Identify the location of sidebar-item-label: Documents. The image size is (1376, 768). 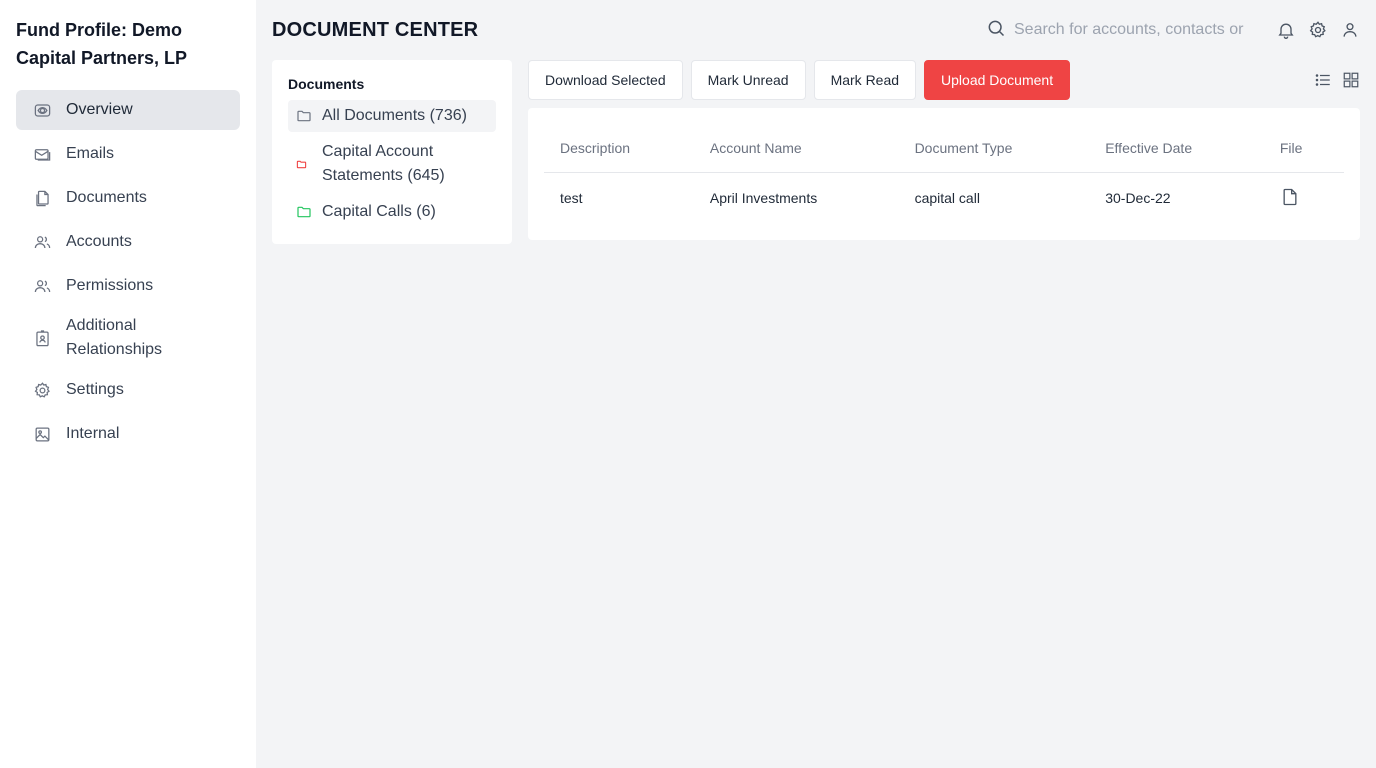
(106, 197).